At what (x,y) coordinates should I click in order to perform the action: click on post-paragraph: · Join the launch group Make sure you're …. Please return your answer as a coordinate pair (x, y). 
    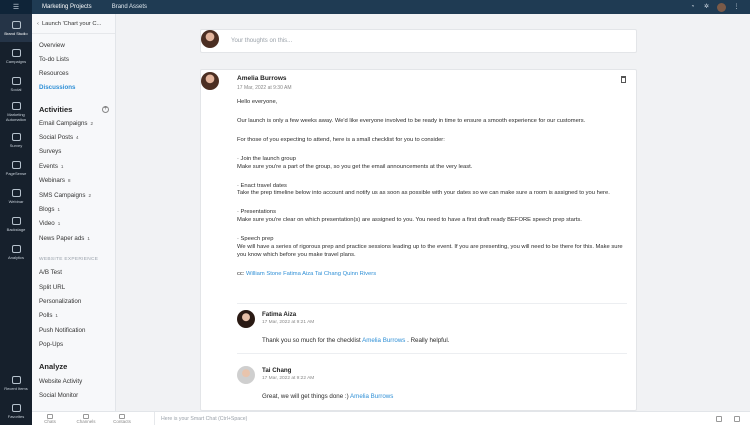
    Looking at the image, I should click on (432, 164).